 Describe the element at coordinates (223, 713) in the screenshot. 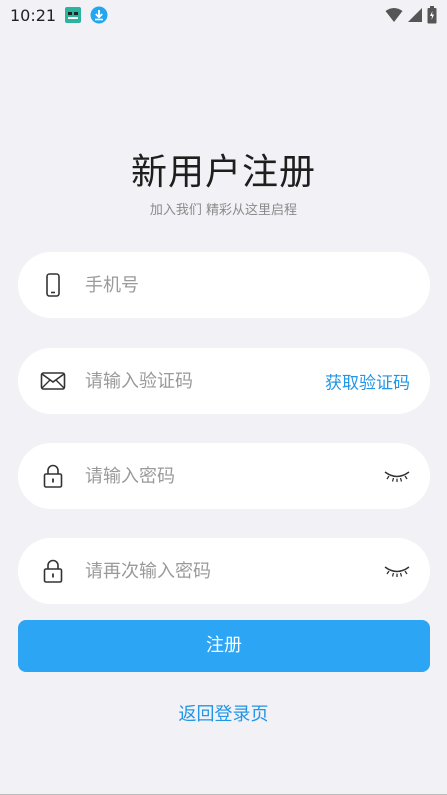

I see `back-to-login-link: 返回登录页` at that location.